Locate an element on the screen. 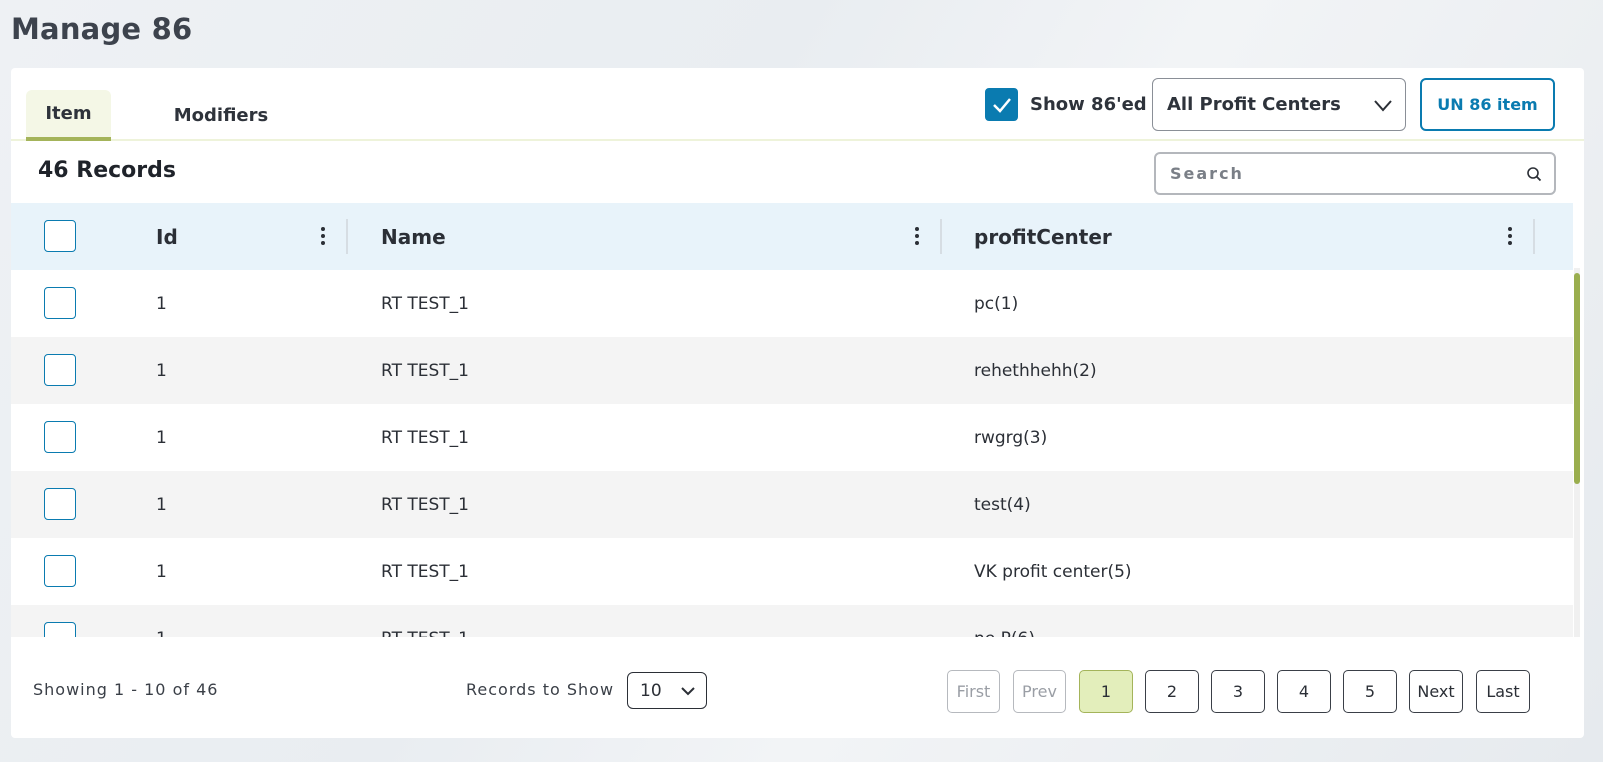 This screenshot has height=762, width=1603. cell-profit-center: rwgrg(3) is located at coordinates (1011, 437).